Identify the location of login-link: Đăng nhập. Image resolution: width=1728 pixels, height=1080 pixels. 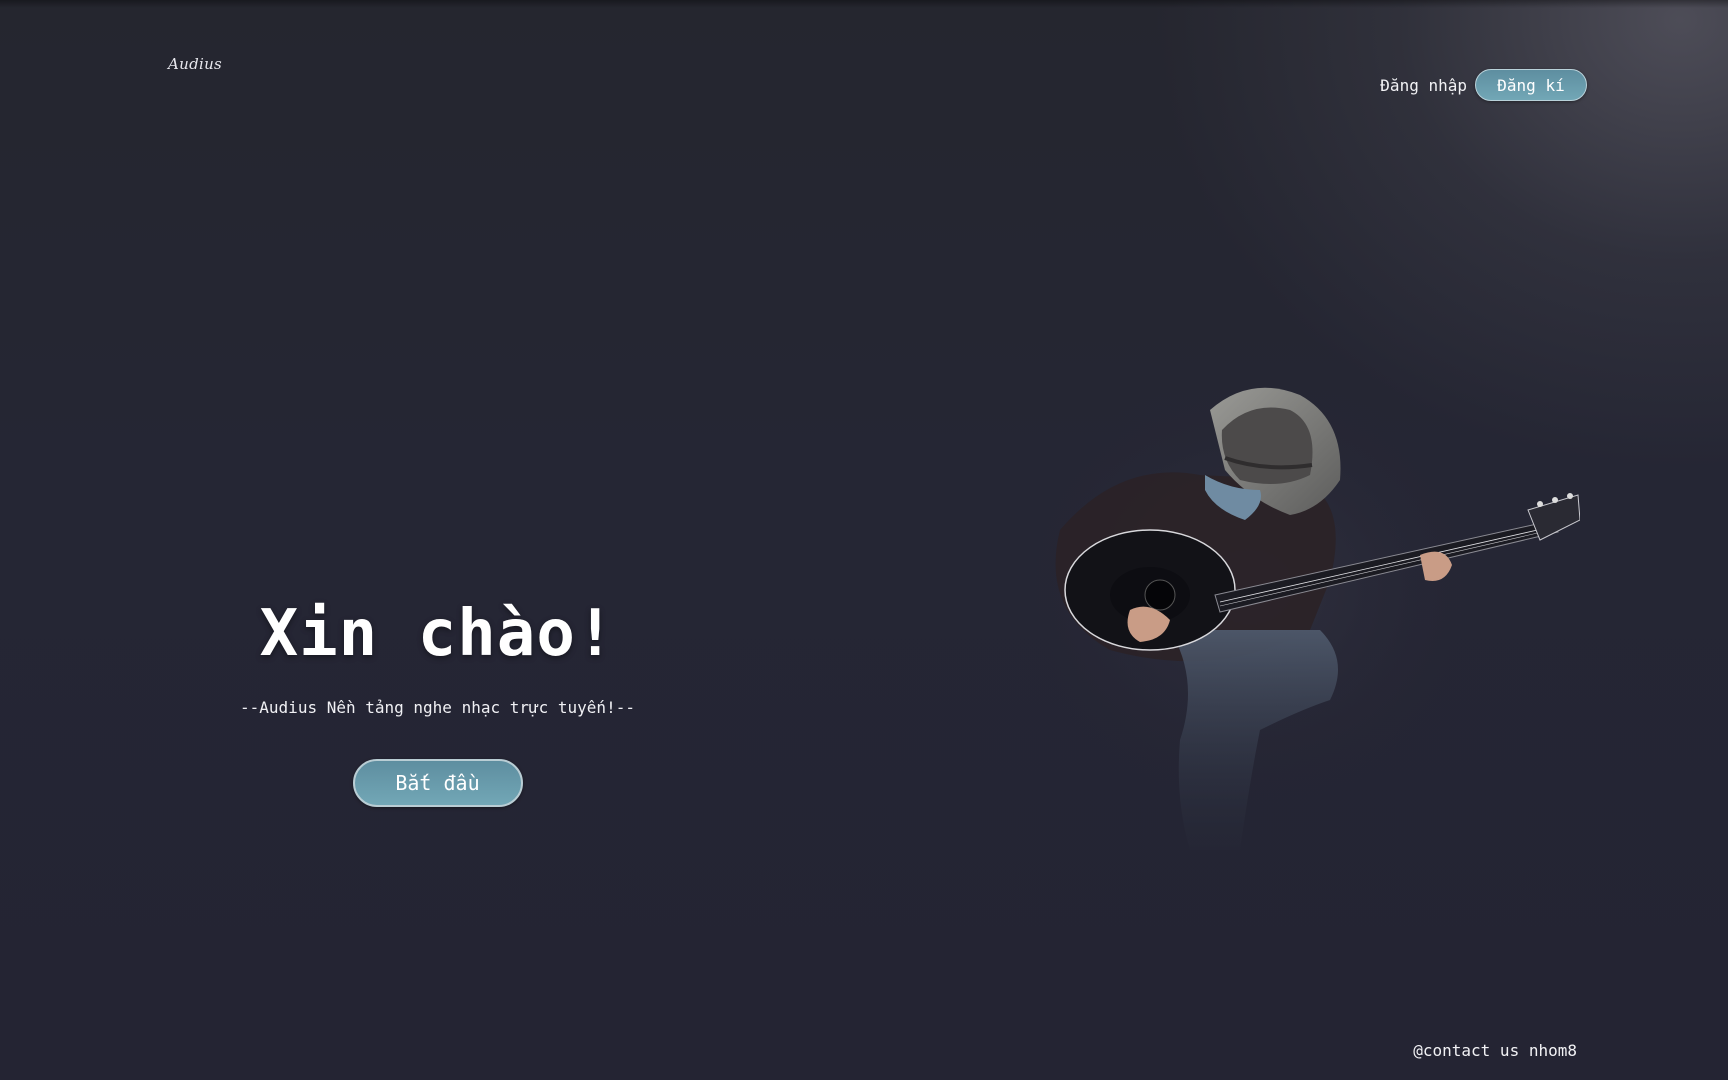
(1423, 85).